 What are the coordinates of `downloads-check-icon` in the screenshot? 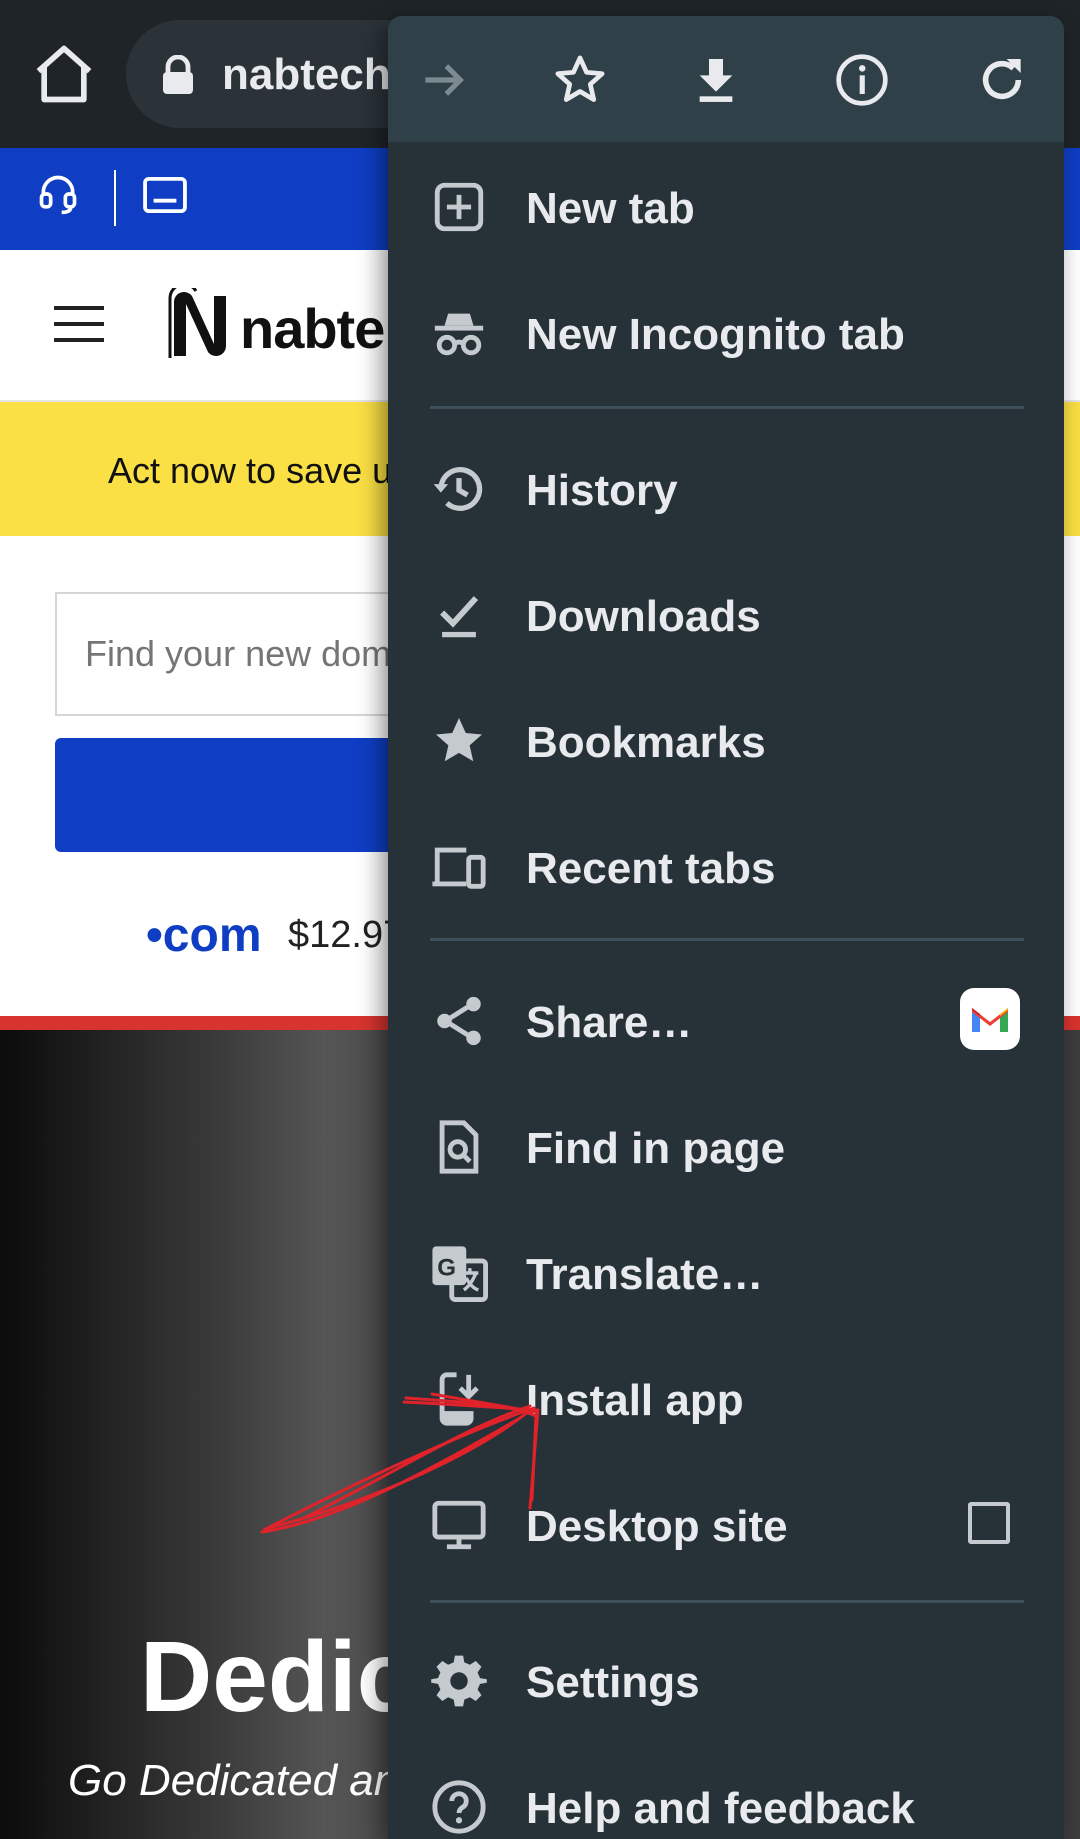 It's located at (459, 615).